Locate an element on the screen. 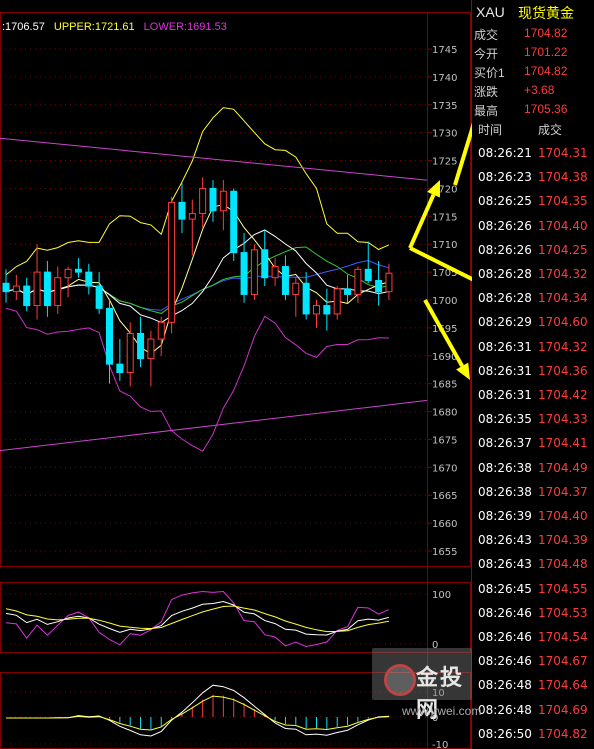 The height and width of the screenshot is (749, 594). tick-time: 08:26:43 is located at coordinates (505, 540).